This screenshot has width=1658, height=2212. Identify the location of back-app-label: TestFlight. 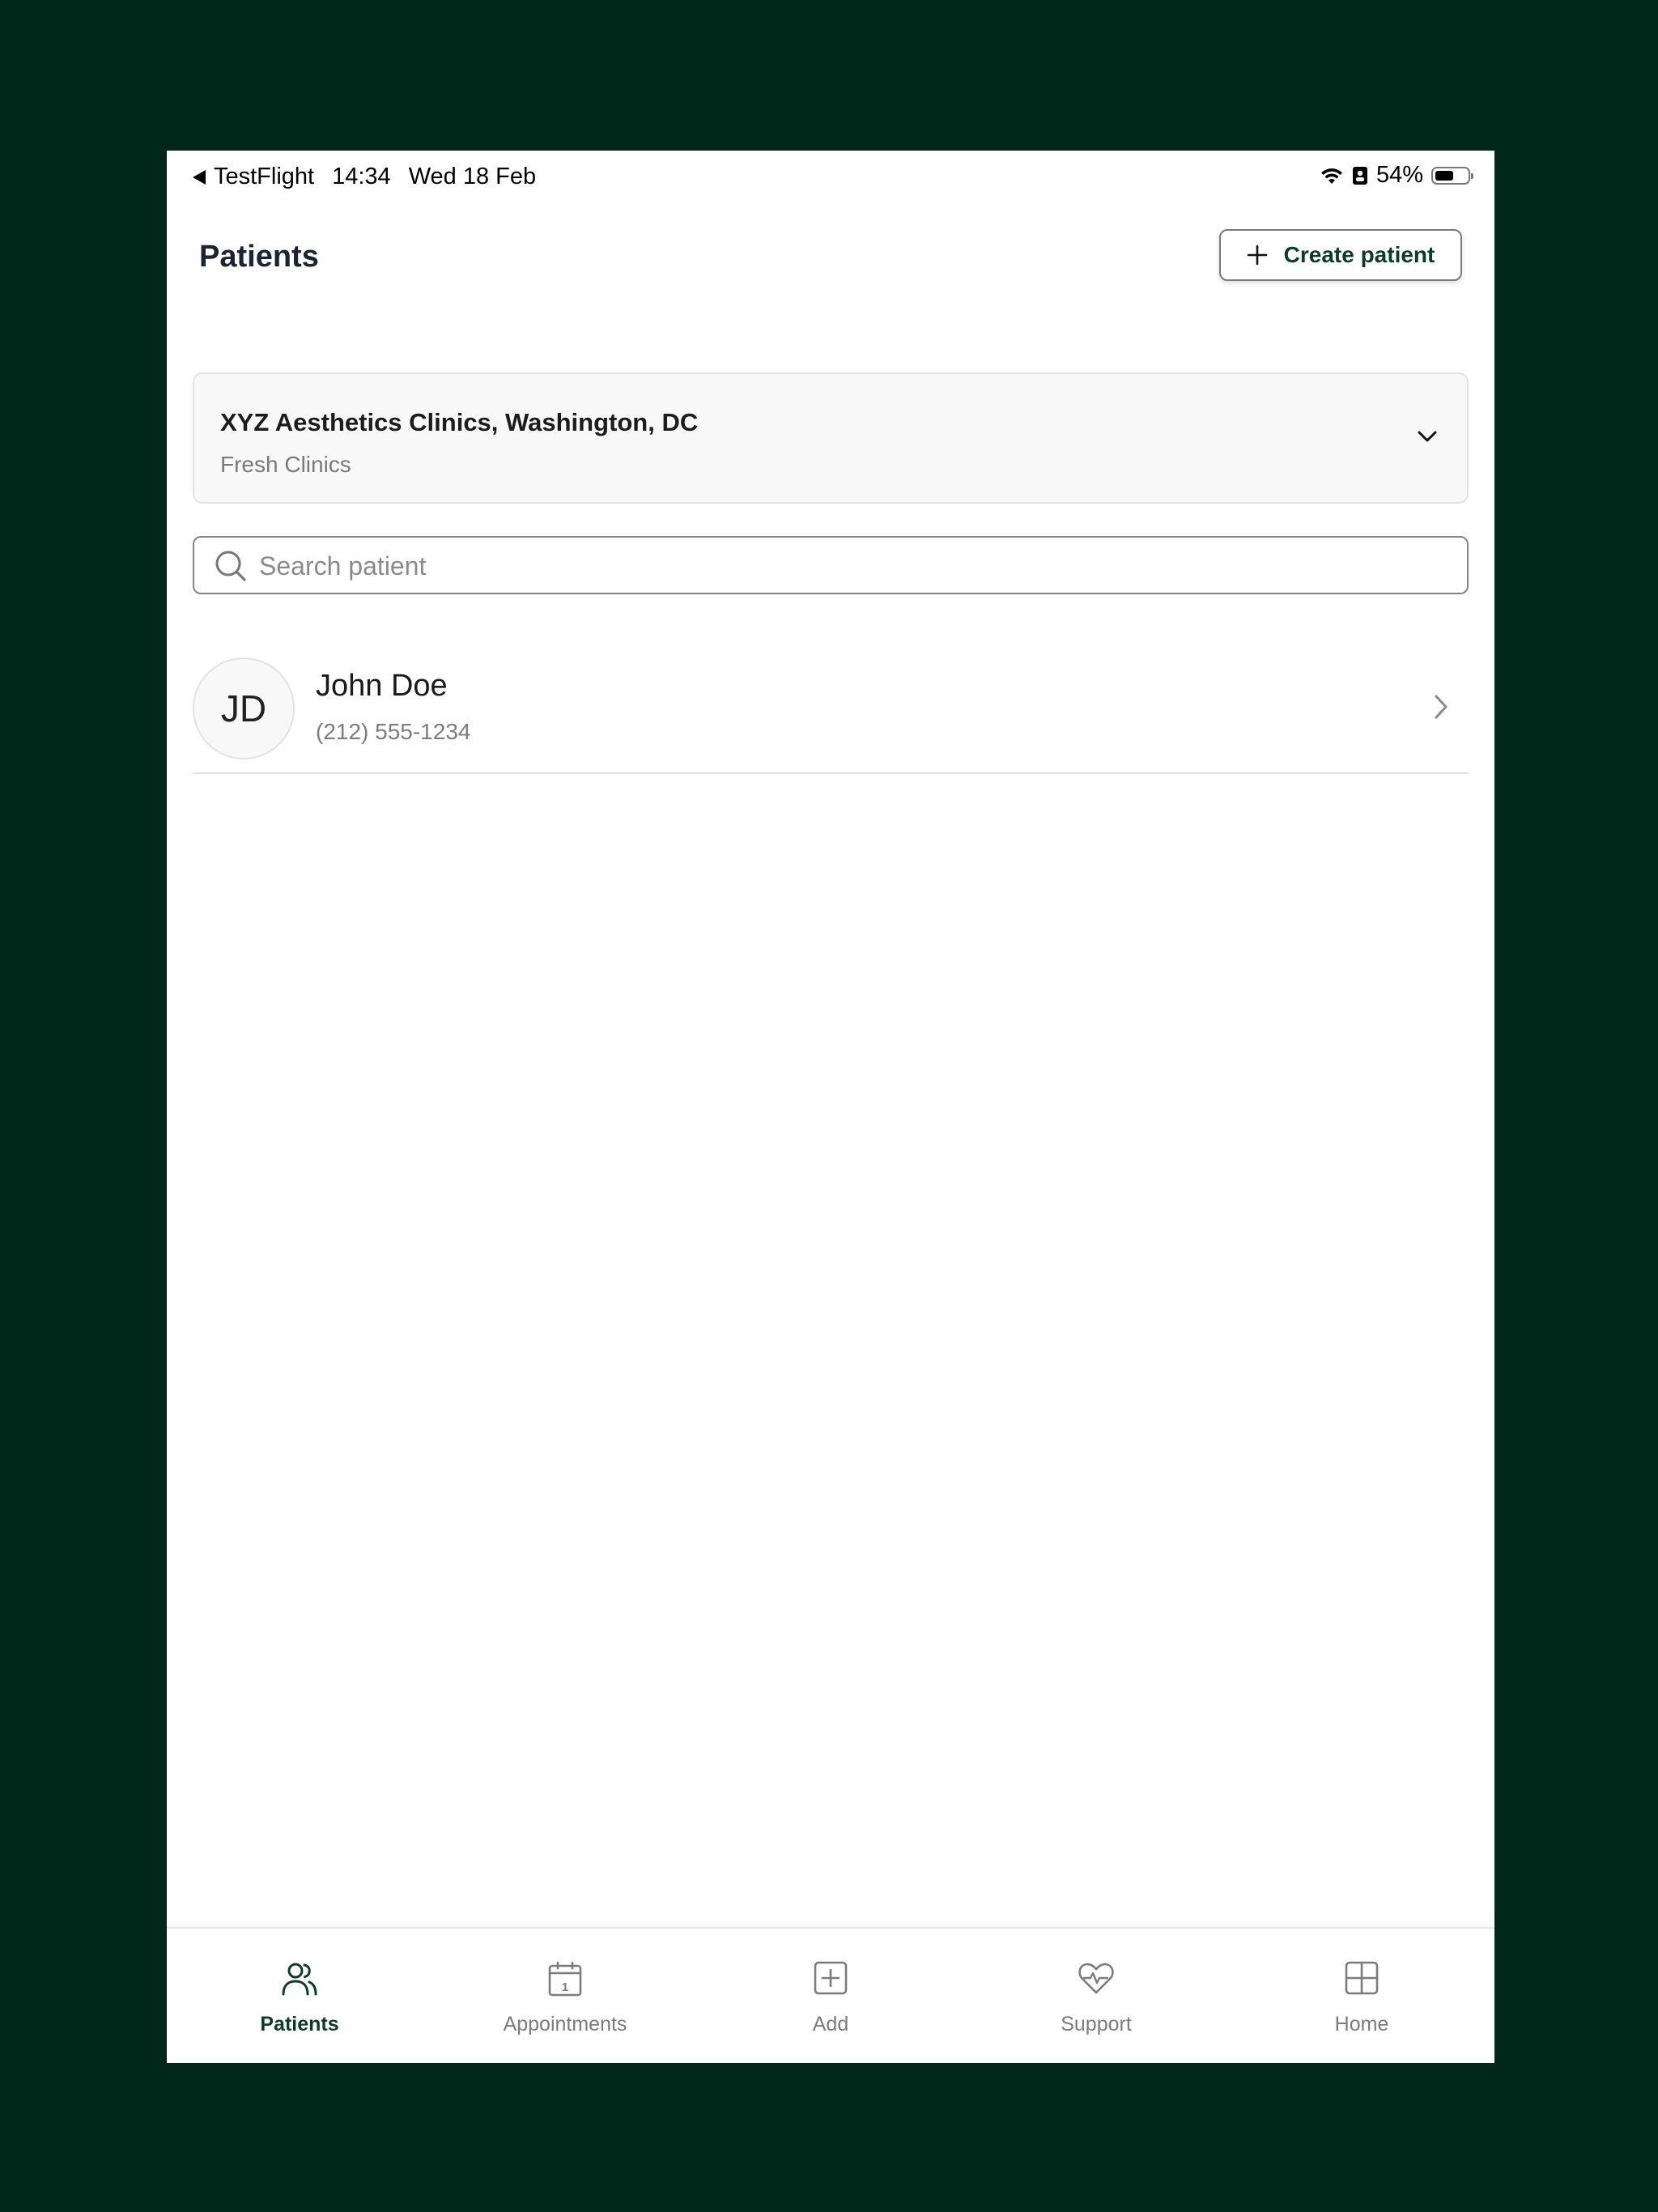
(264, 177).